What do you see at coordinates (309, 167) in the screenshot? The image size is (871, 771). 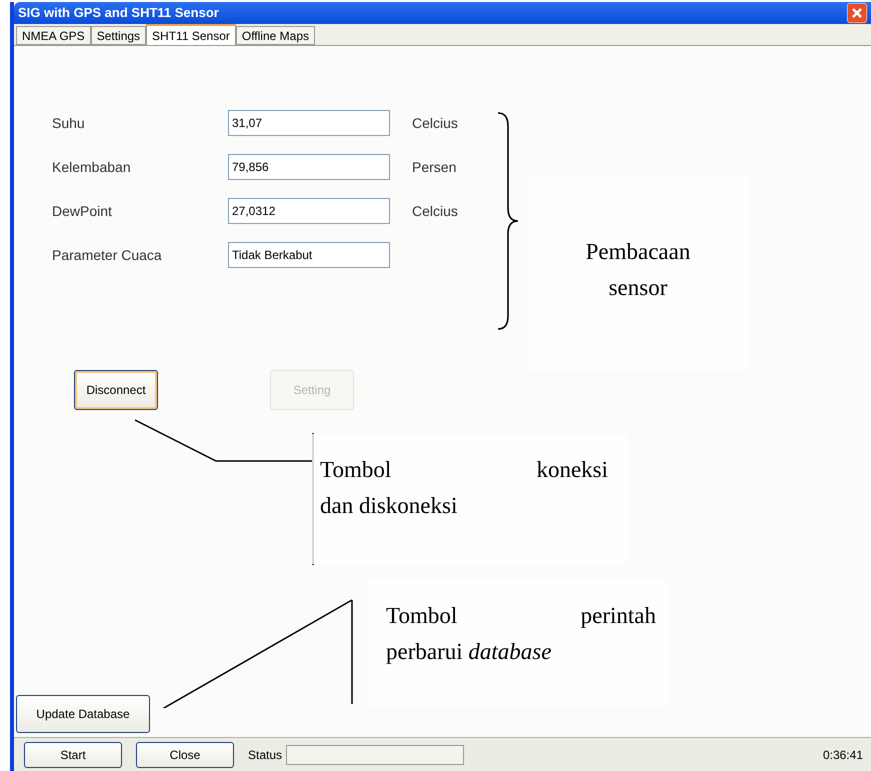 I see `value-field: 79,856` at bounding box center [309, 167].